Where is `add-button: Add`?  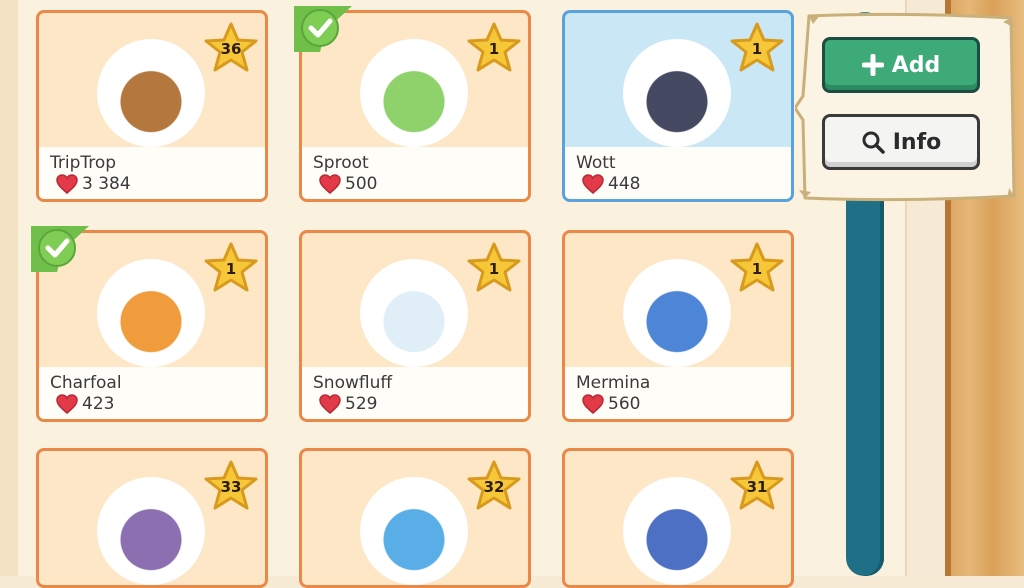 add-button: Add is located at coordinates (901, 65).